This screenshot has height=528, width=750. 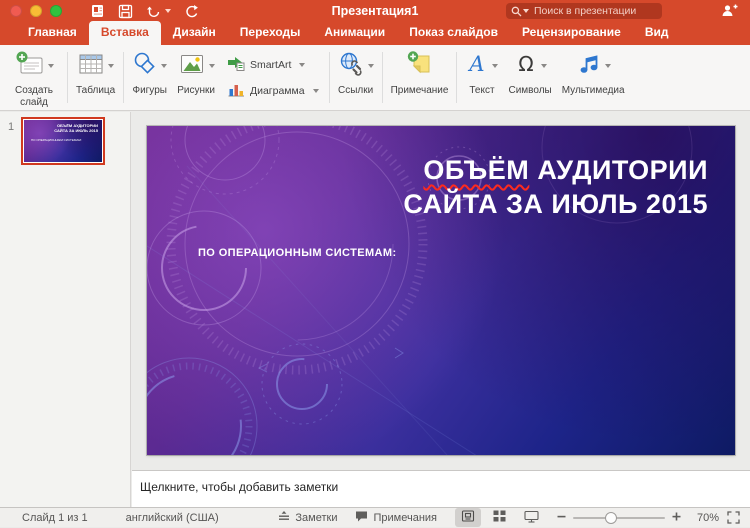 What do you see at coordinates (52, 33) in the screenshot?
I see `tab-home: Главная` at bounding box center [52, 33].